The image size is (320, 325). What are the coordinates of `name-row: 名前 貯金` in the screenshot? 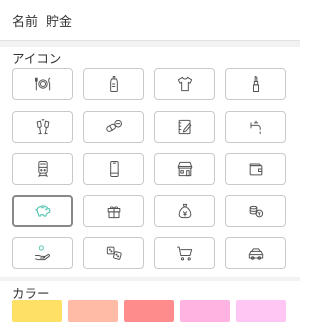 It's located at (150, 20).